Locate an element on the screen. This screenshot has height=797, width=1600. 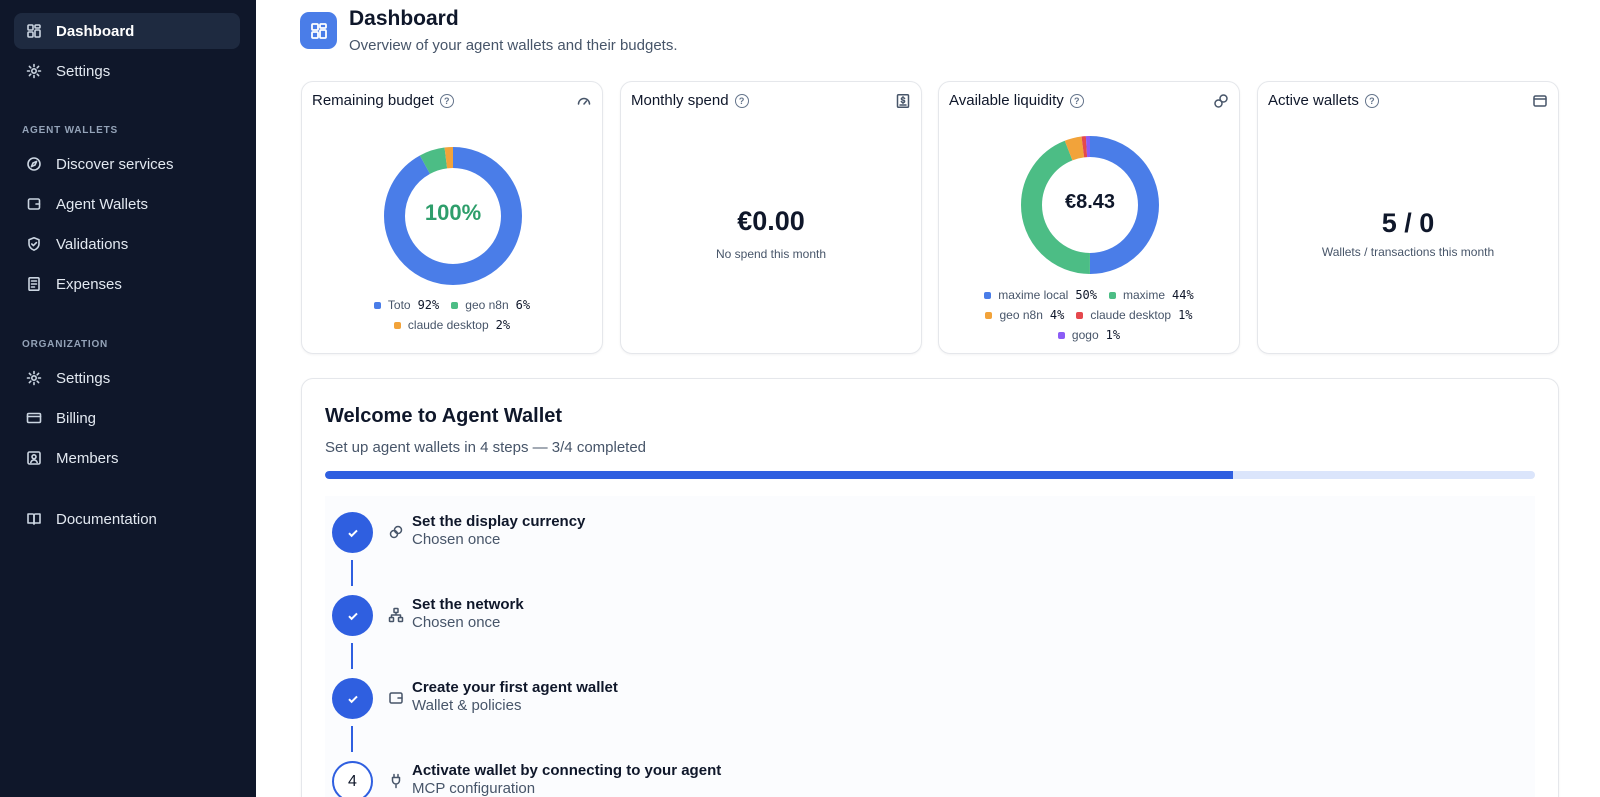
credit-card-icon is located at coordinates (34, 418).